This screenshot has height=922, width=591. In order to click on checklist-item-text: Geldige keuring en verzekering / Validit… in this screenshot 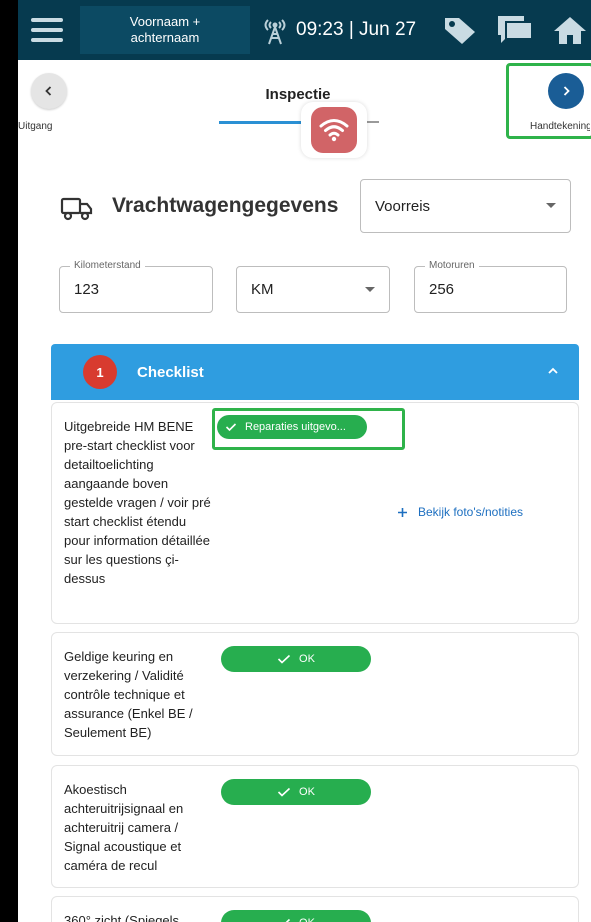, I will do `click(128, 694)`.